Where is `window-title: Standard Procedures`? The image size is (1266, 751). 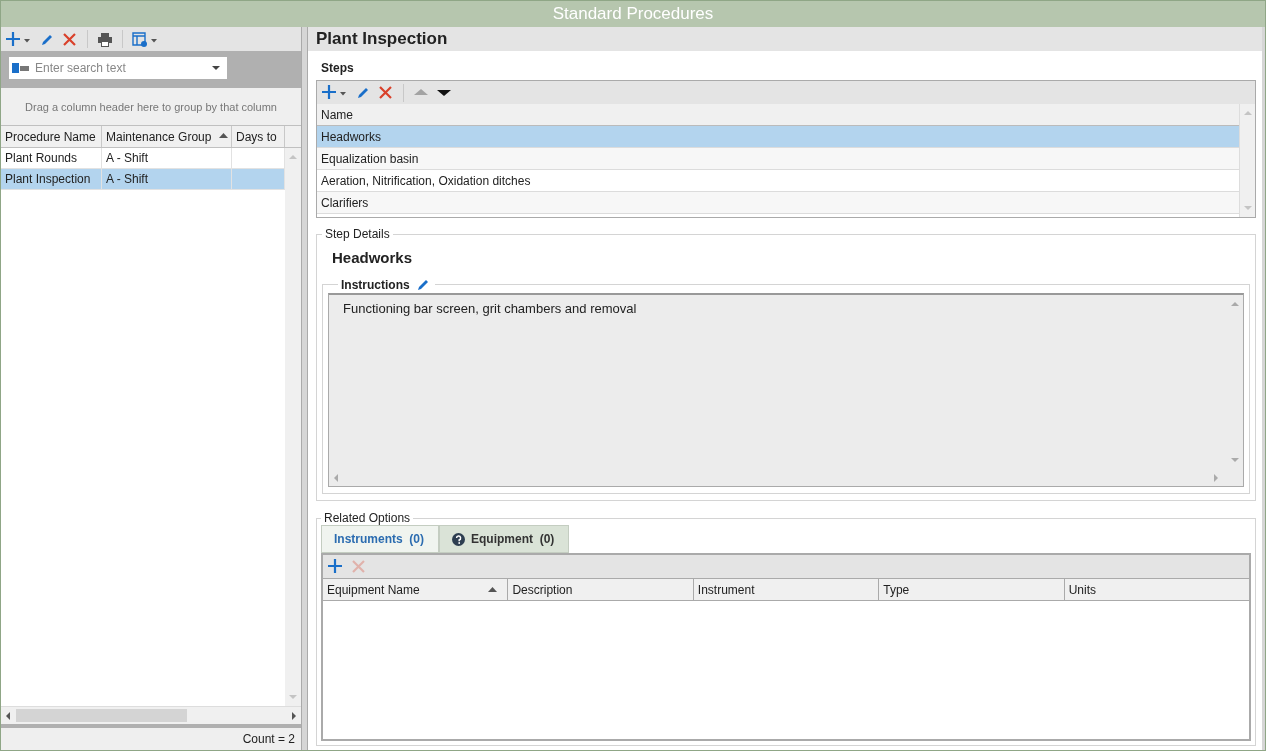 window-title: Standard Procedures is located at coordinates (633, 14).